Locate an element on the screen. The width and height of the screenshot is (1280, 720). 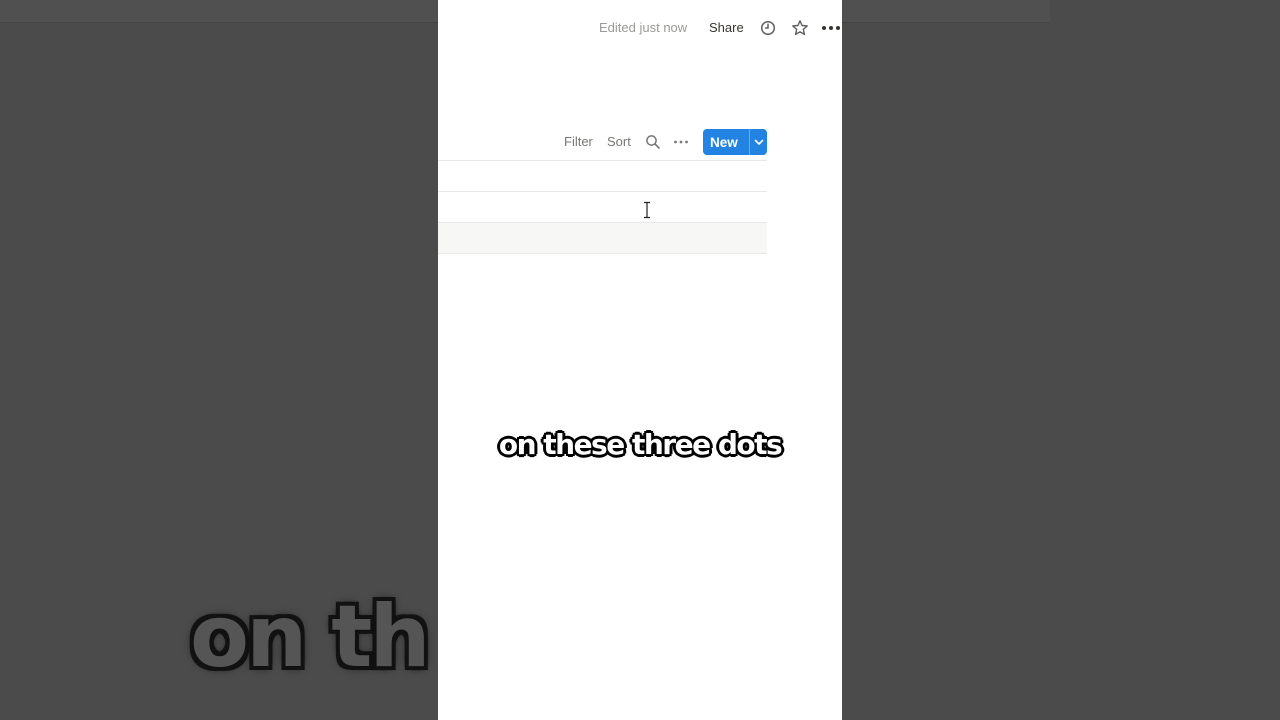
table-header-row is located at coordinates (602, 176).